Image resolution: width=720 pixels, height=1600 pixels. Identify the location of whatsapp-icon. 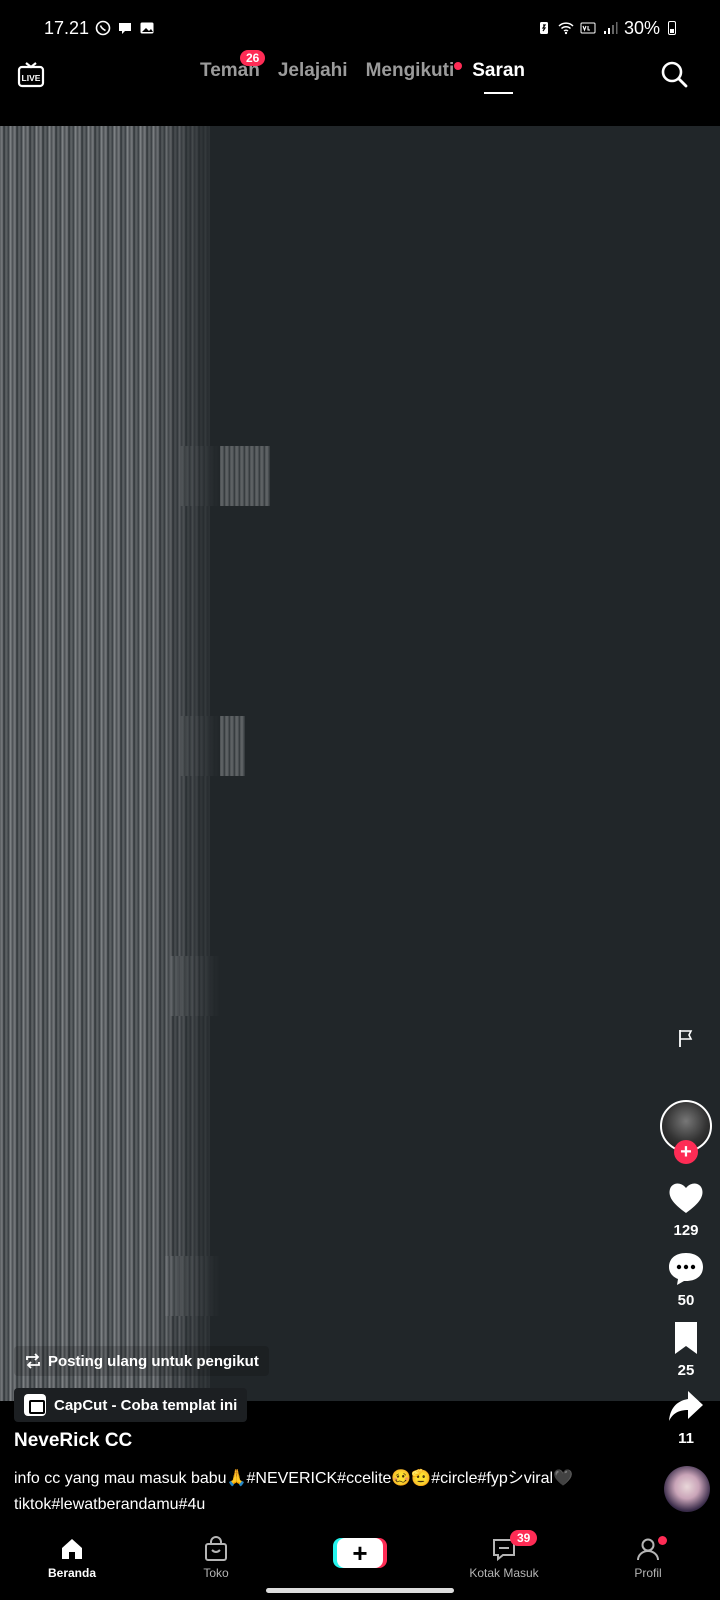
(103, 28).